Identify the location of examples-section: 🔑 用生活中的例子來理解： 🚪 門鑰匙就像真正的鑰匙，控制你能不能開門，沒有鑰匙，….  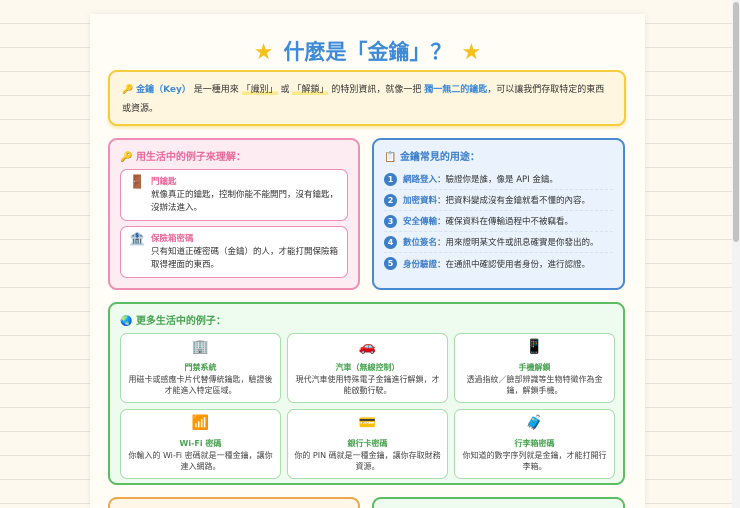
(234, 214).